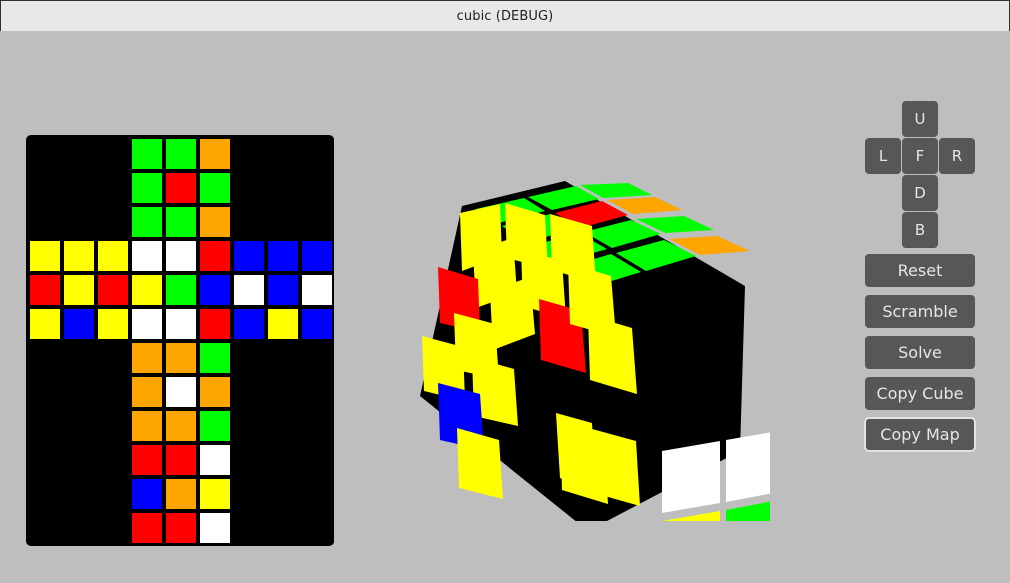 The width and height of the screenshot is (1010, 583). I want to click on move-button-d: D, so click(920, 193).